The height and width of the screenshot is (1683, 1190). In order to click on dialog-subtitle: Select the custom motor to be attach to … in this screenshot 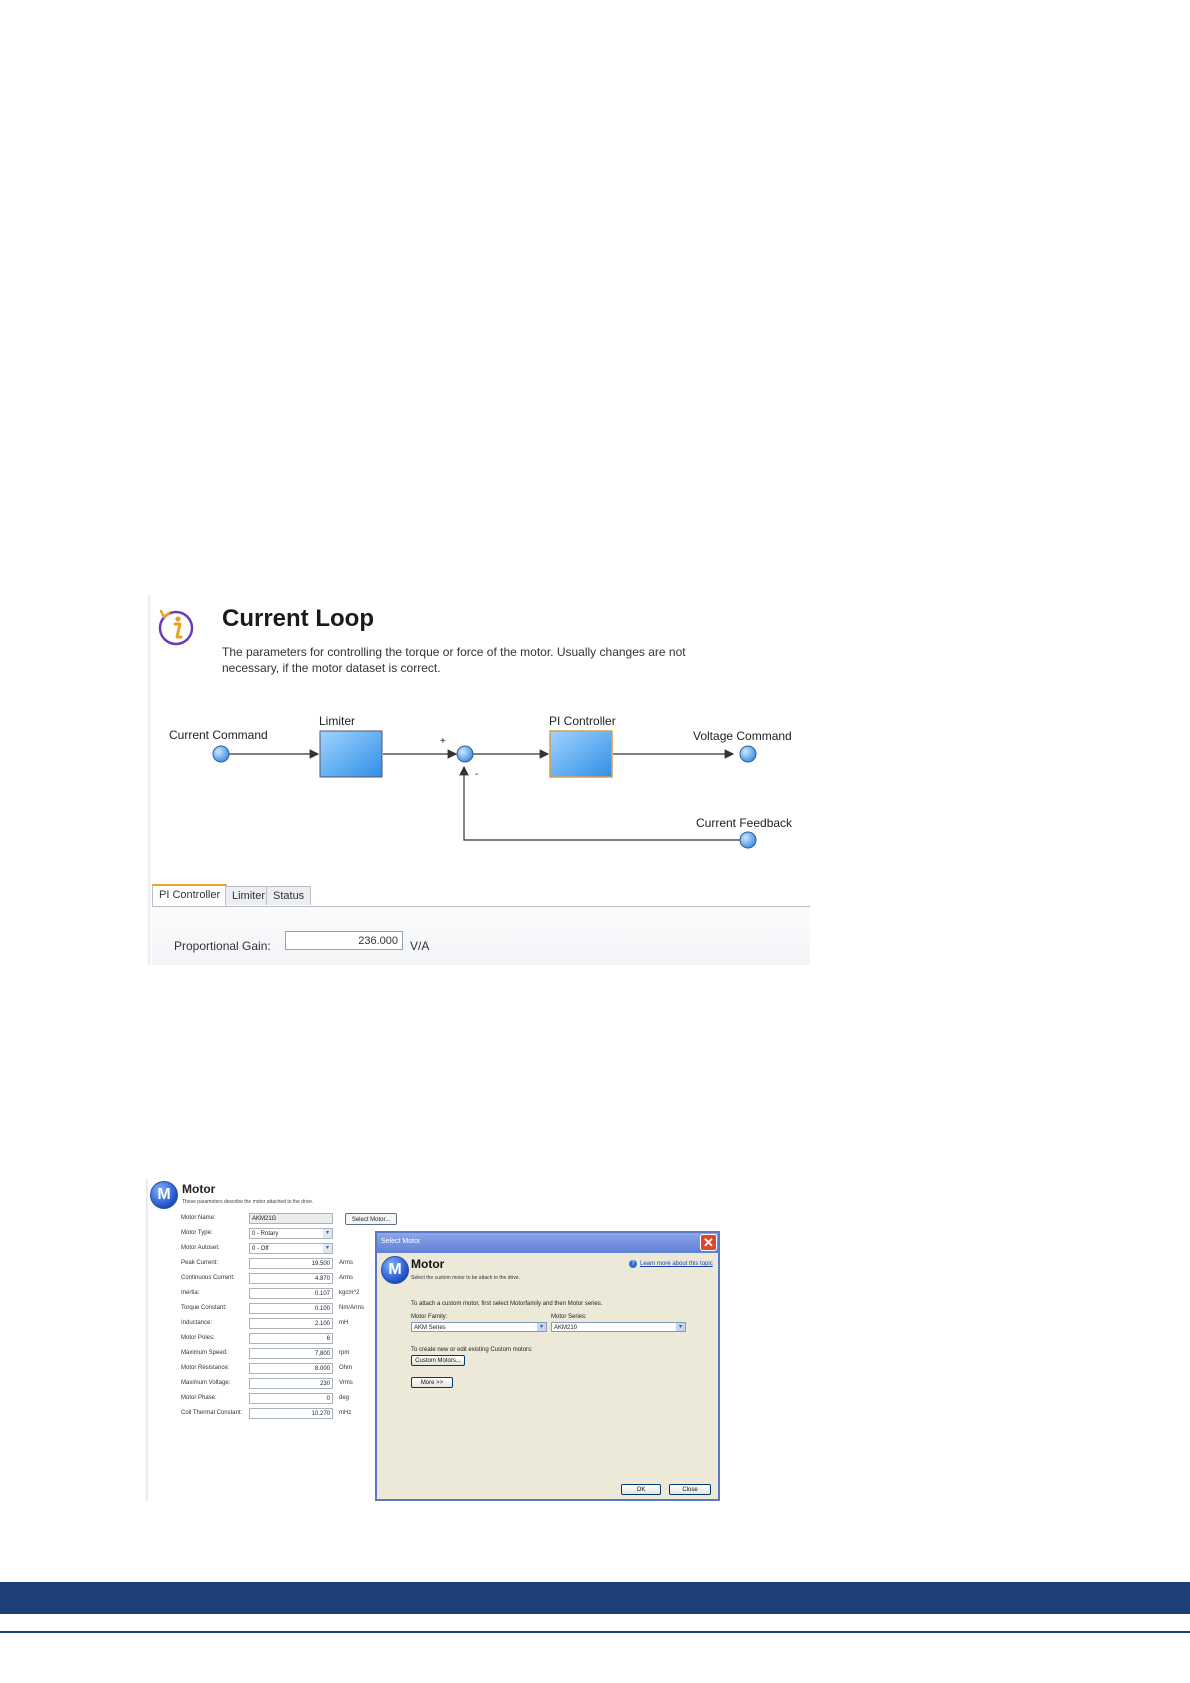, I will do `click(465, 1278)`.